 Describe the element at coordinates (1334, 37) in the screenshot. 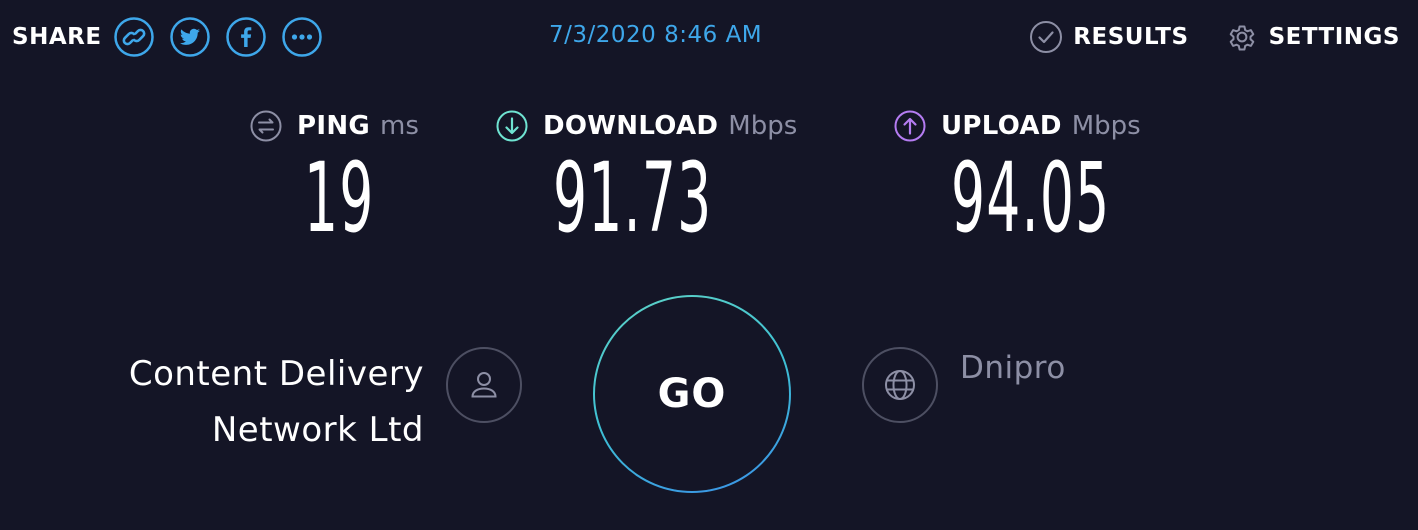

I see `settings-label: SETTINGS` at that location.